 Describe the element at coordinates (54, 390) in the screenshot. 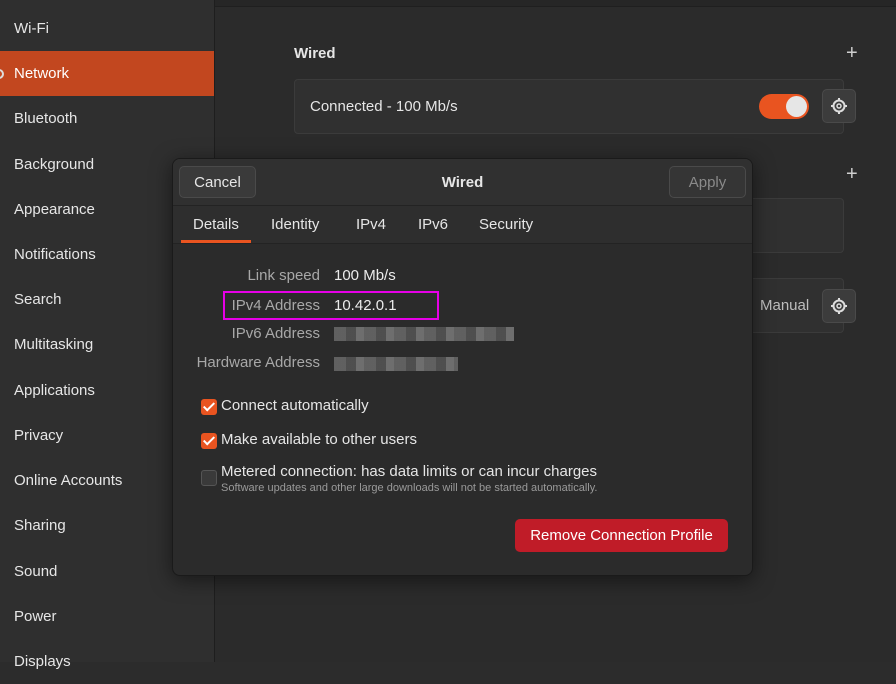

I see `sidebar-item-label: Applications` at that location.